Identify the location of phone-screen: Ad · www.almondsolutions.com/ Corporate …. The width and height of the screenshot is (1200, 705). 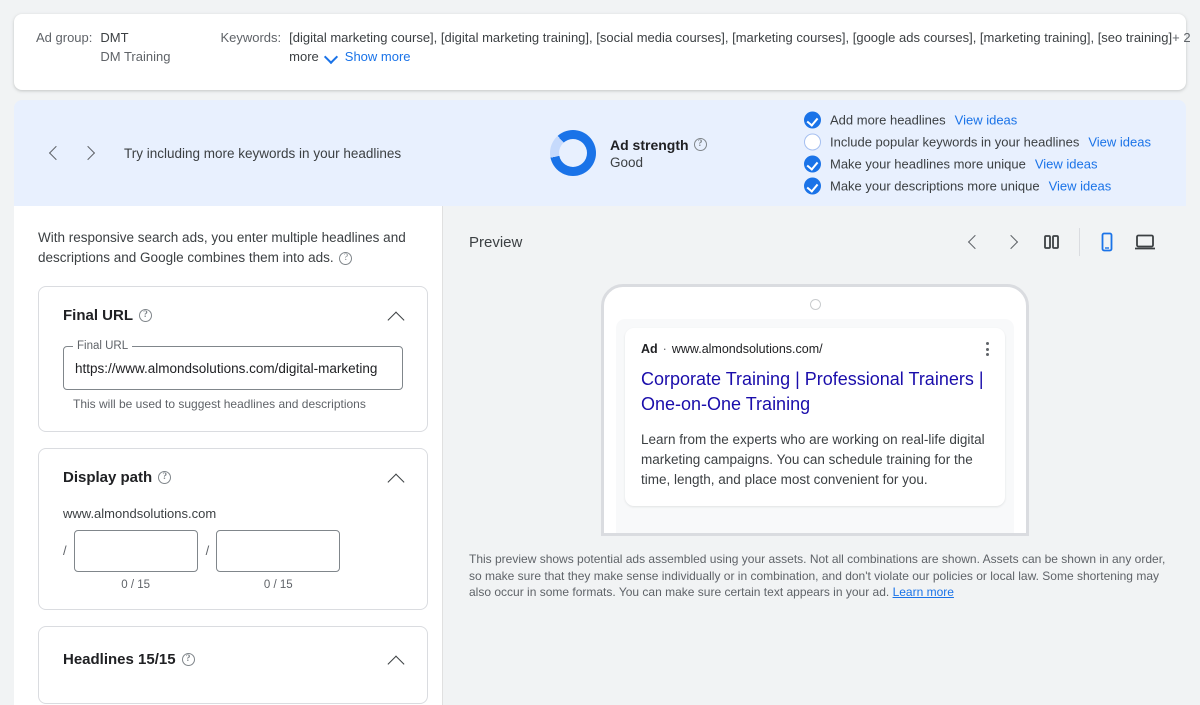
(815, 426).